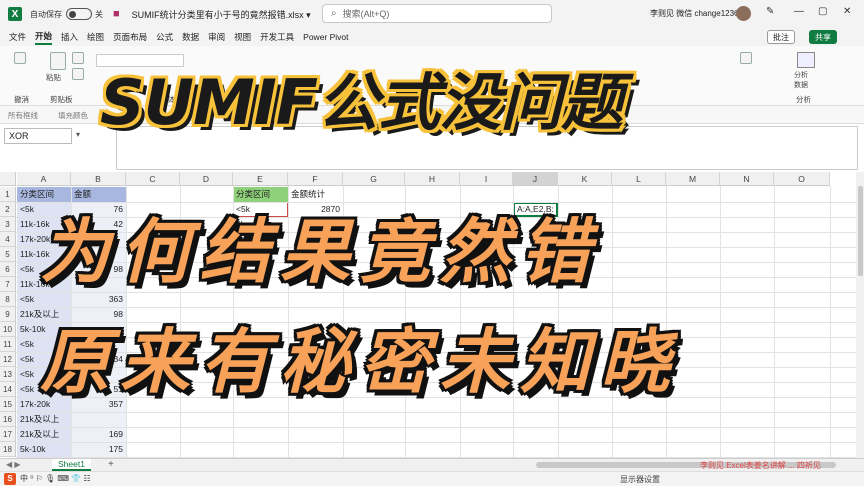  I want to click on comment-button: 批注, so click(781, 37).